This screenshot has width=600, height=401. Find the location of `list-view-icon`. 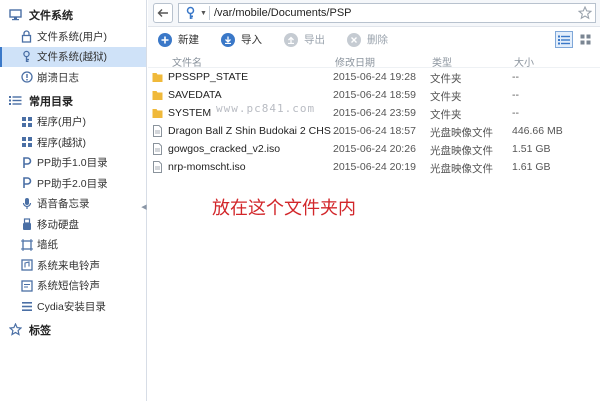

list-view-icon is located at coordinates (564, 39).